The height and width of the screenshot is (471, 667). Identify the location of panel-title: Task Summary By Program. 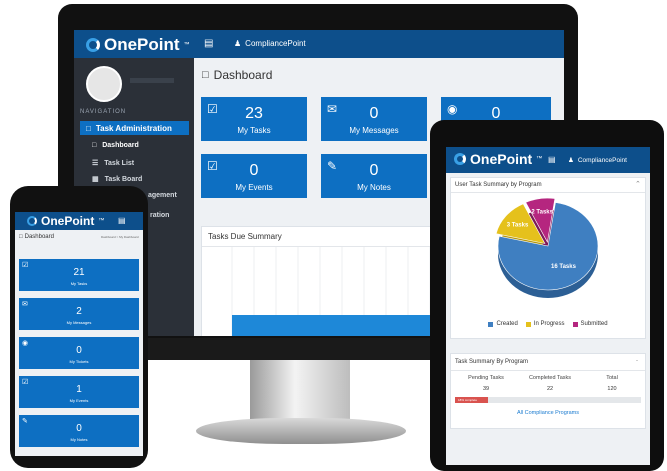
(492, 362).